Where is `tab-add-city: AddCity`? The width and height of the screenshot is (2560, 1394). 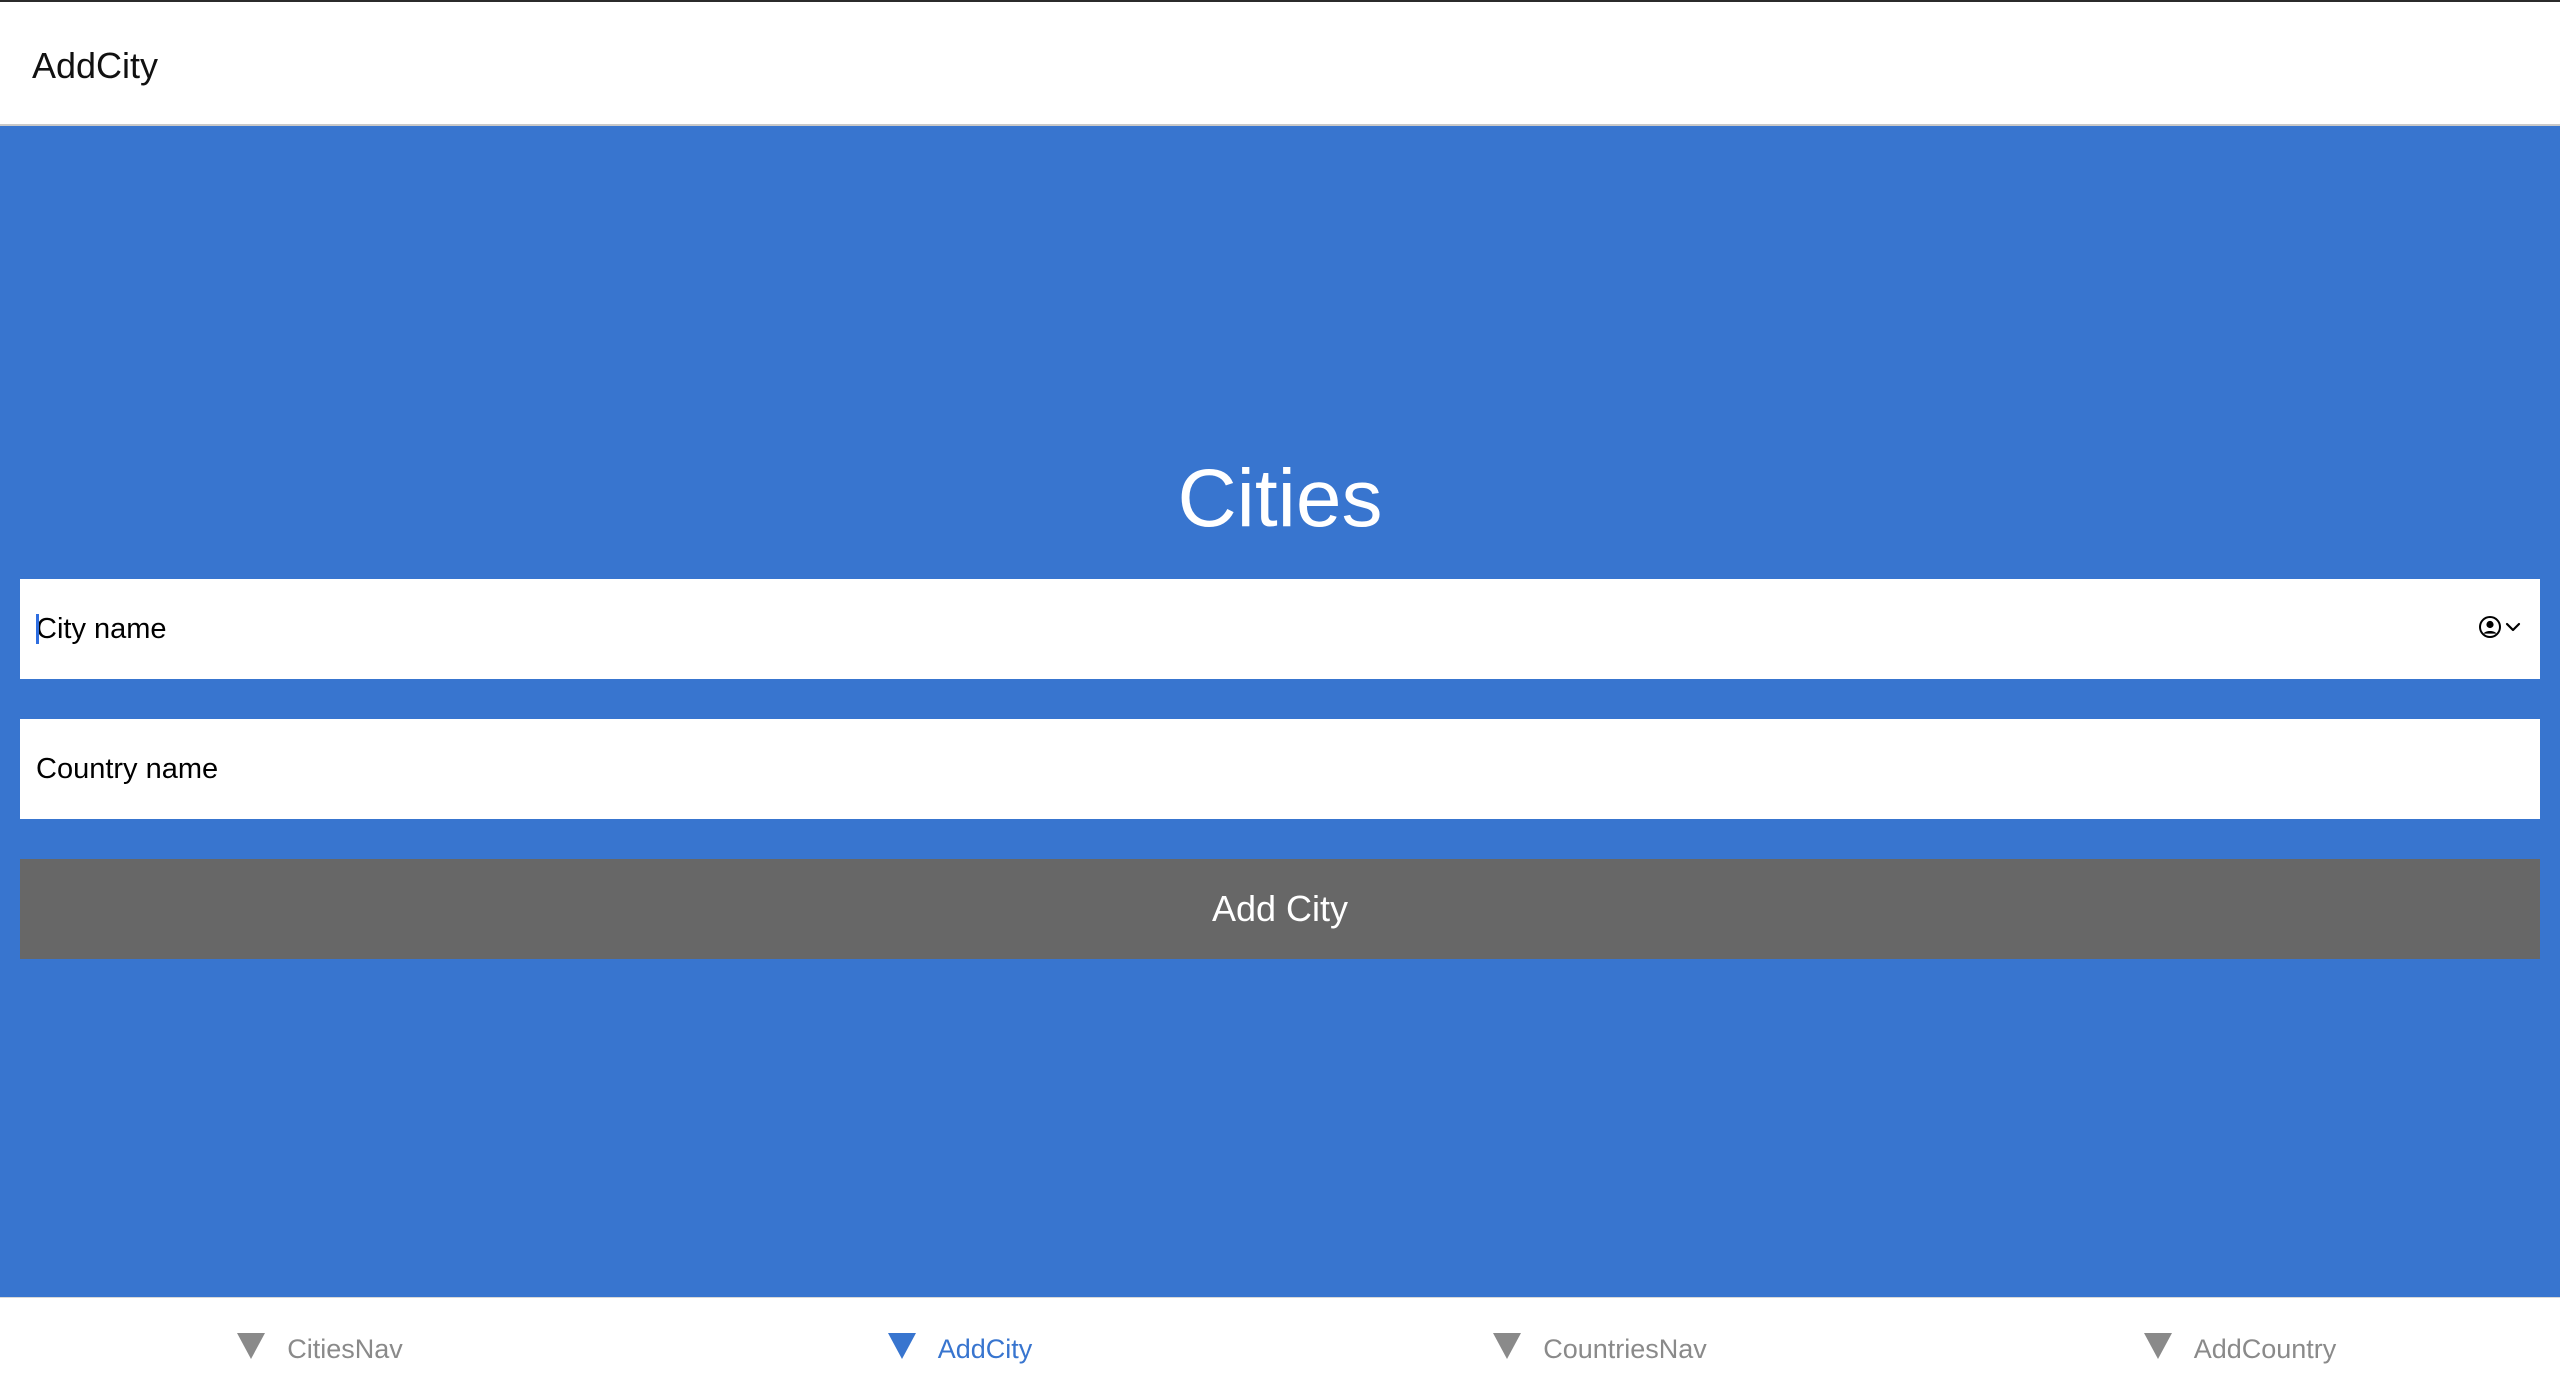
tab-add-city: AddCity is located at coordinates (960, 1346).